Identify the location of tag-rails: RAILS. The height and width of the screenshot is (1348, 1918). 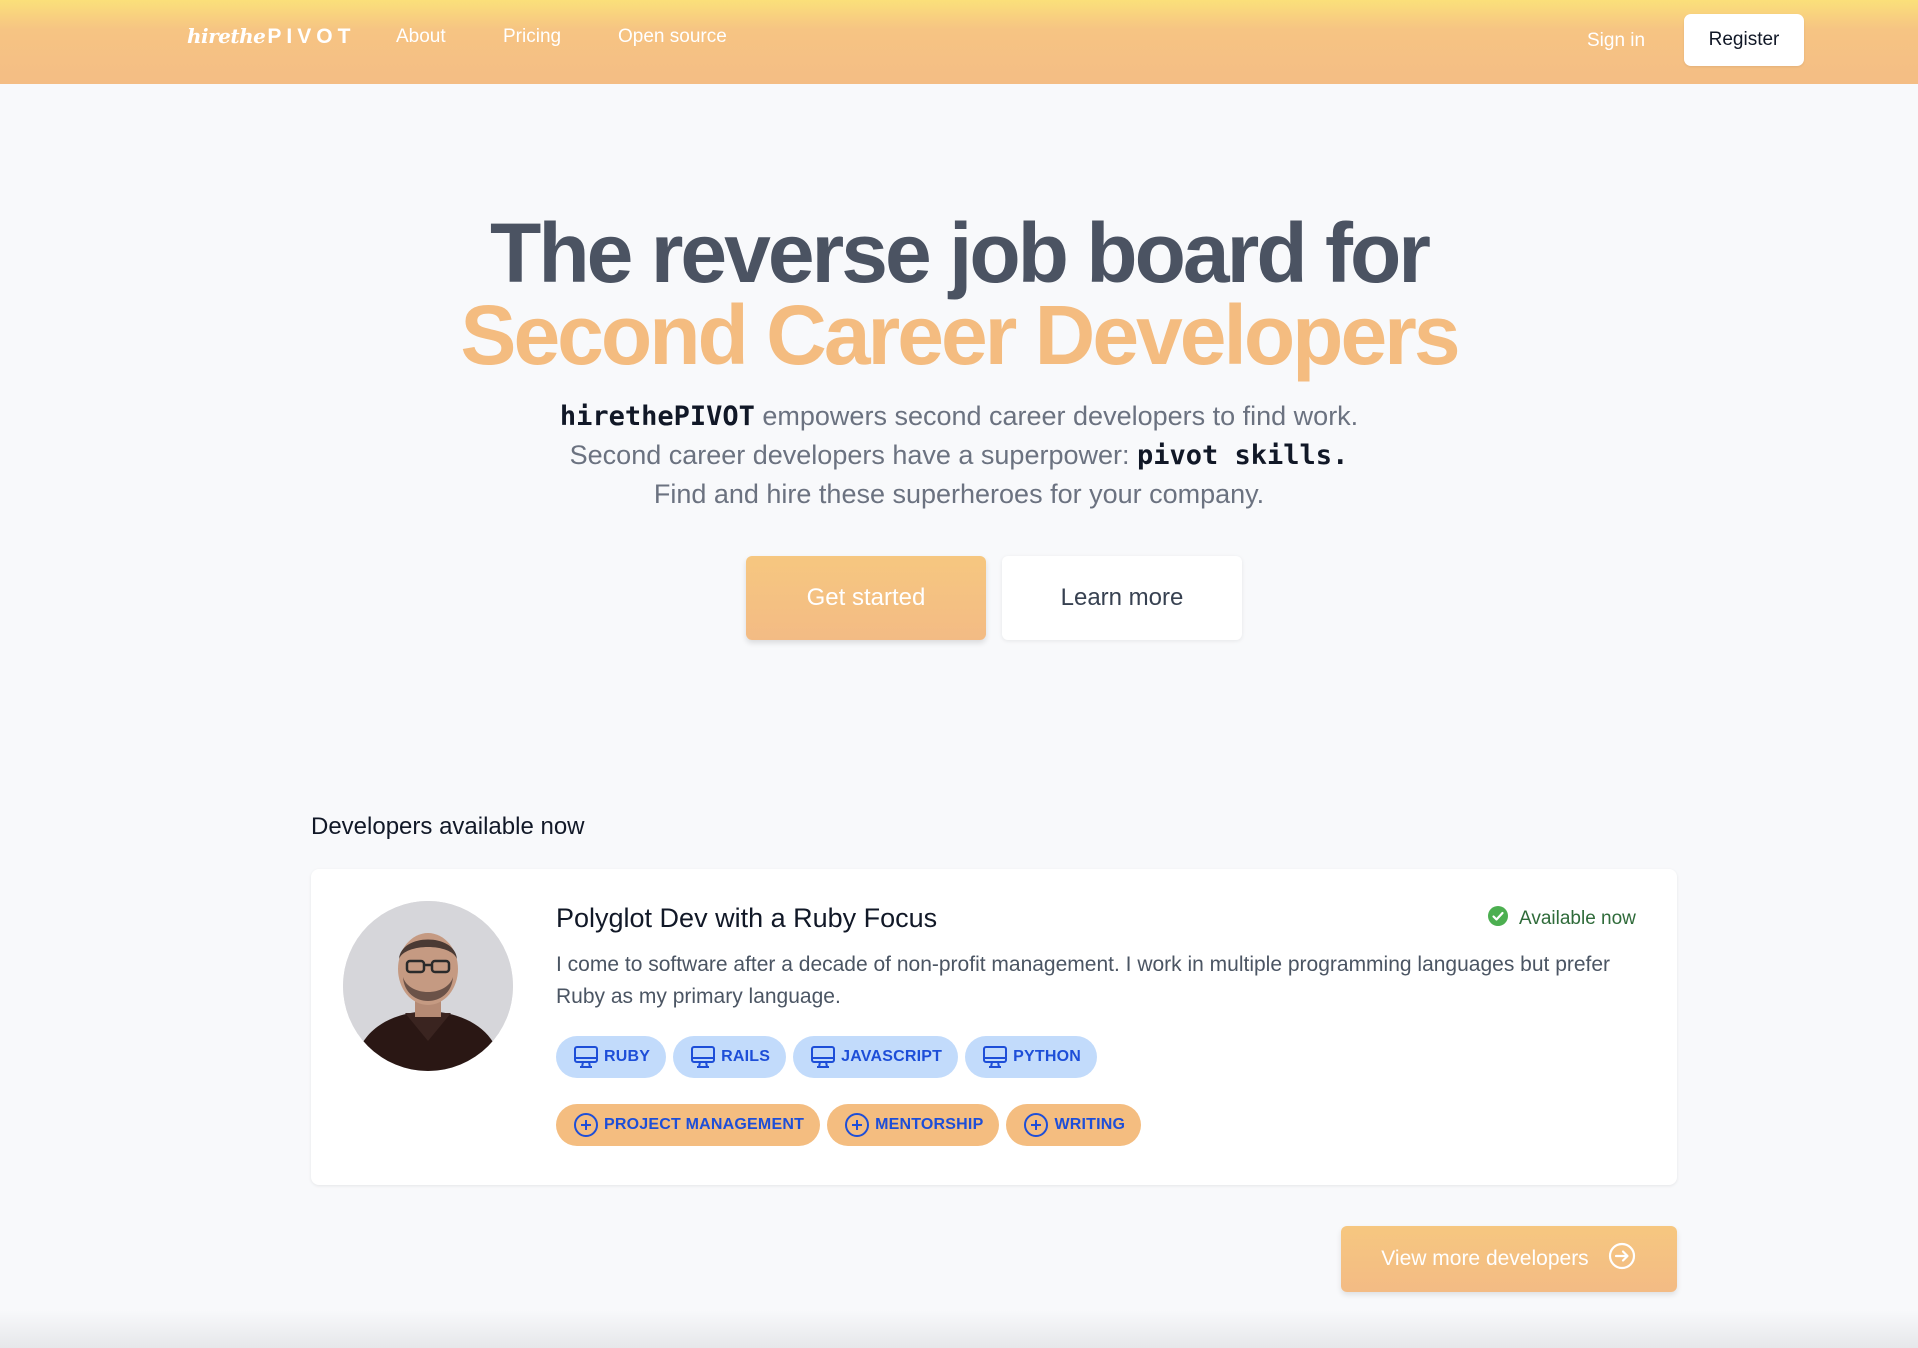
(730, 1057).